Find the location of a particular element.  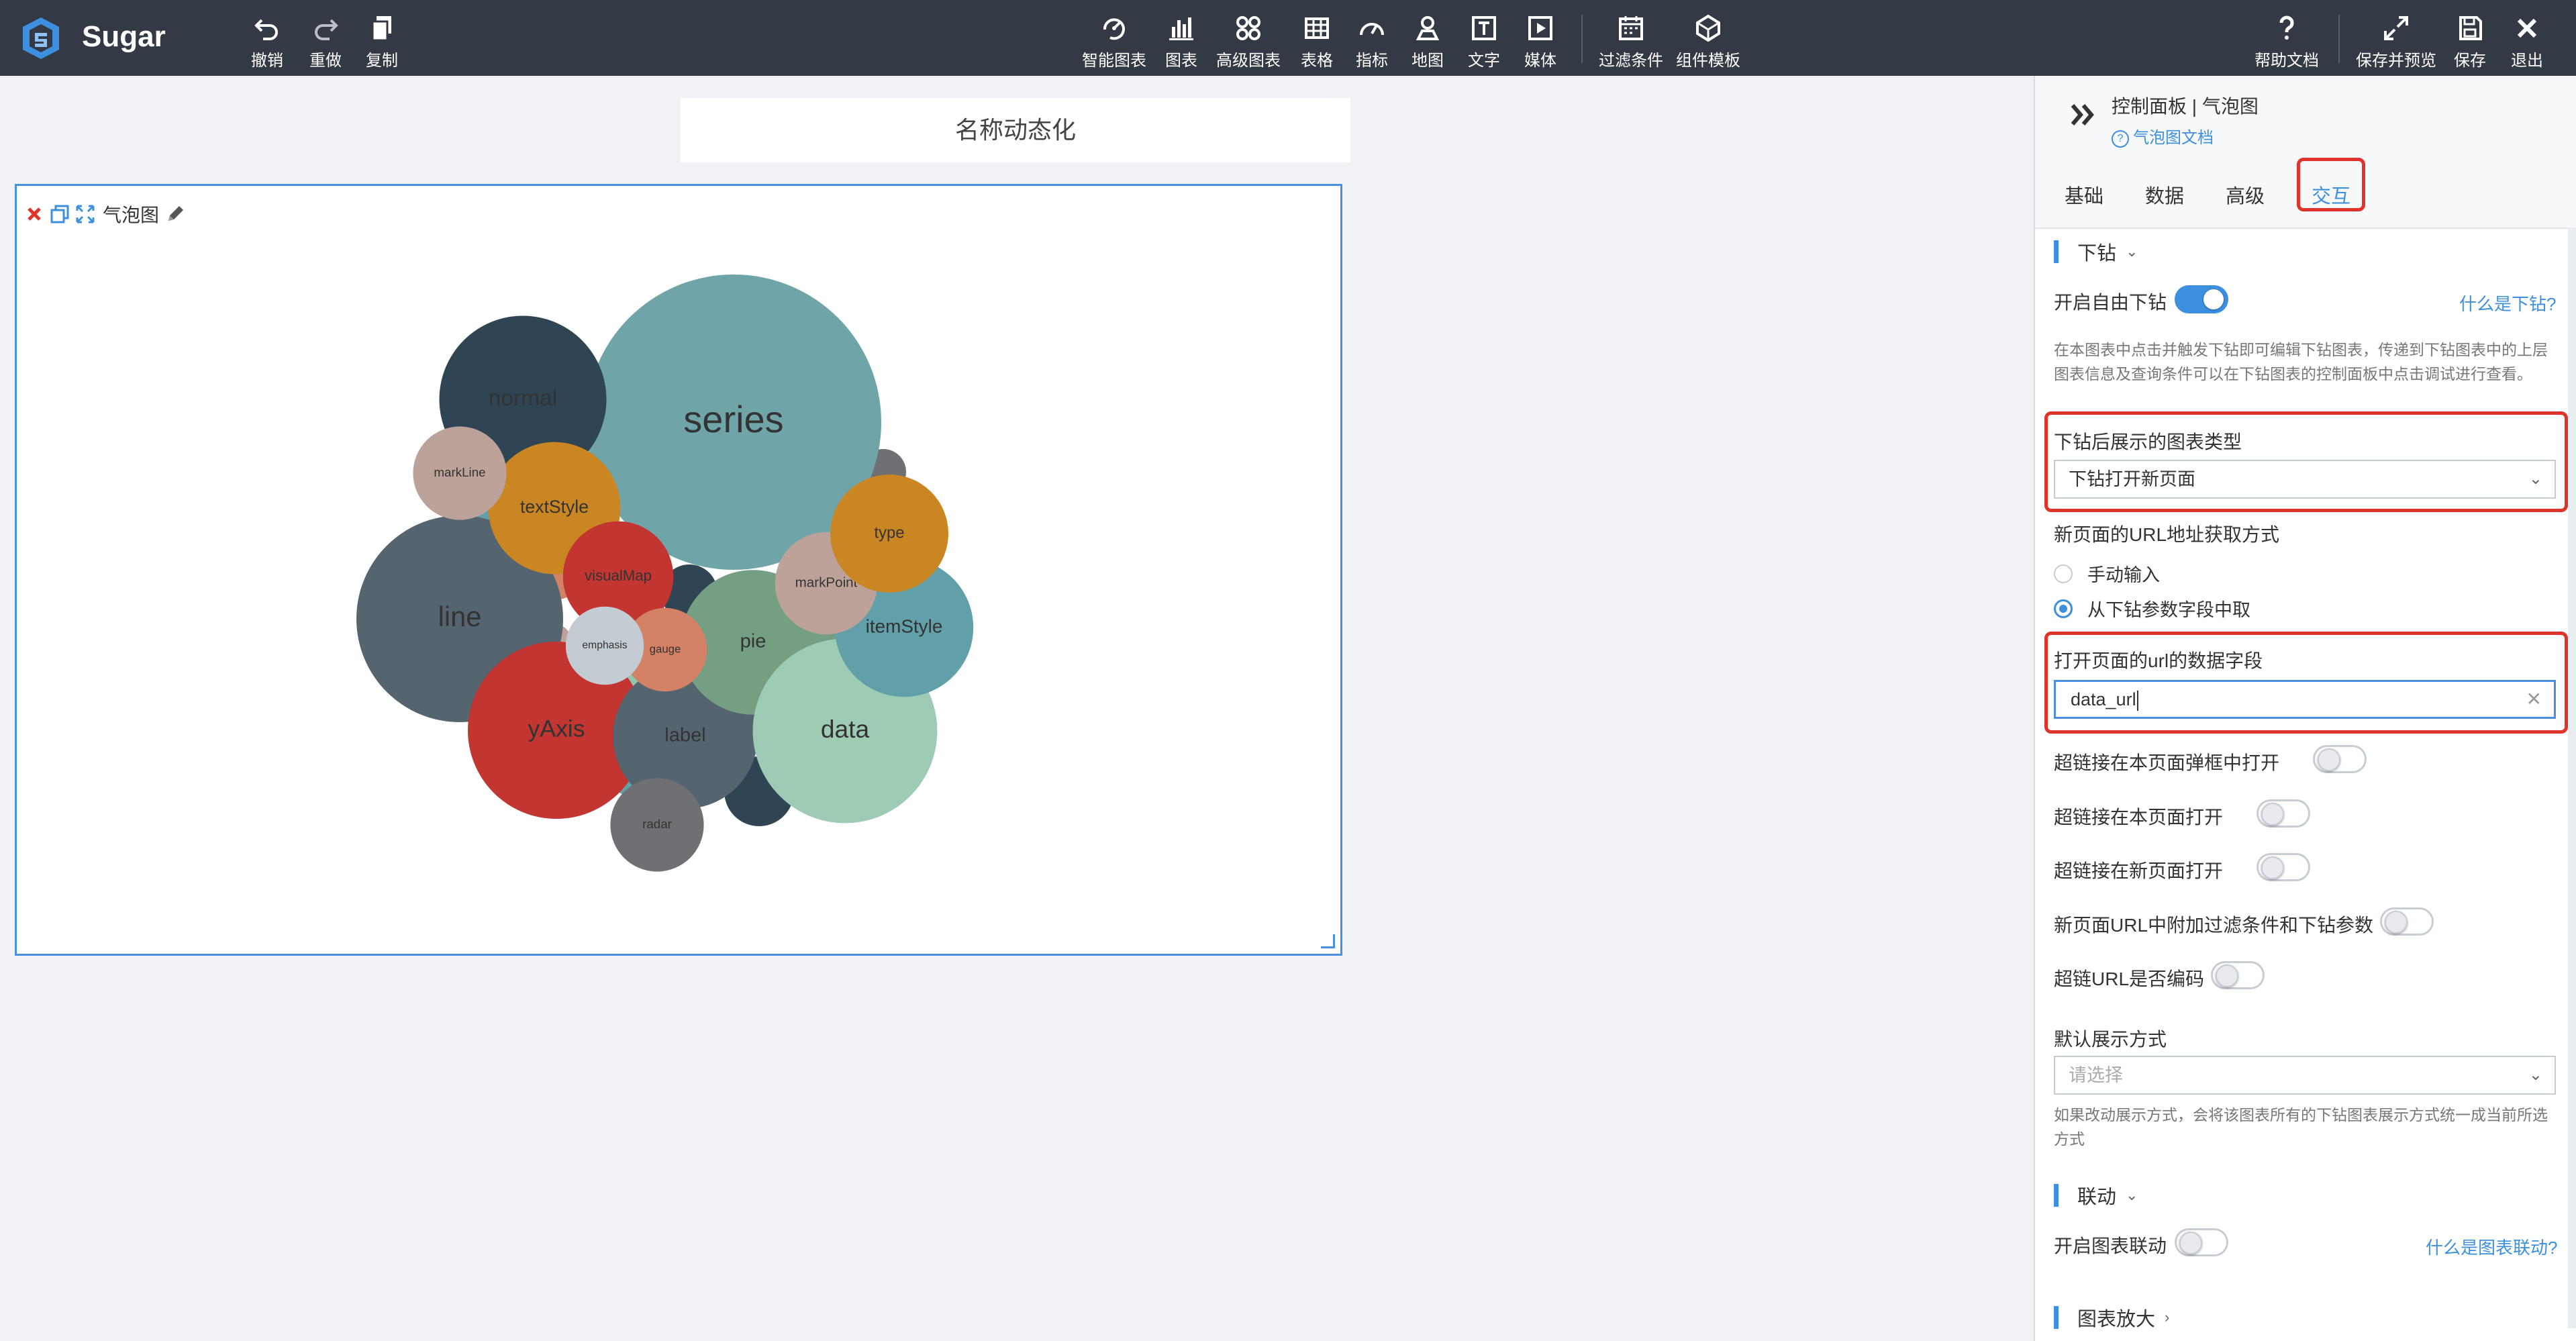

chart-type-value: 下钻打开新页面 is located at coordinates (2132, 479).